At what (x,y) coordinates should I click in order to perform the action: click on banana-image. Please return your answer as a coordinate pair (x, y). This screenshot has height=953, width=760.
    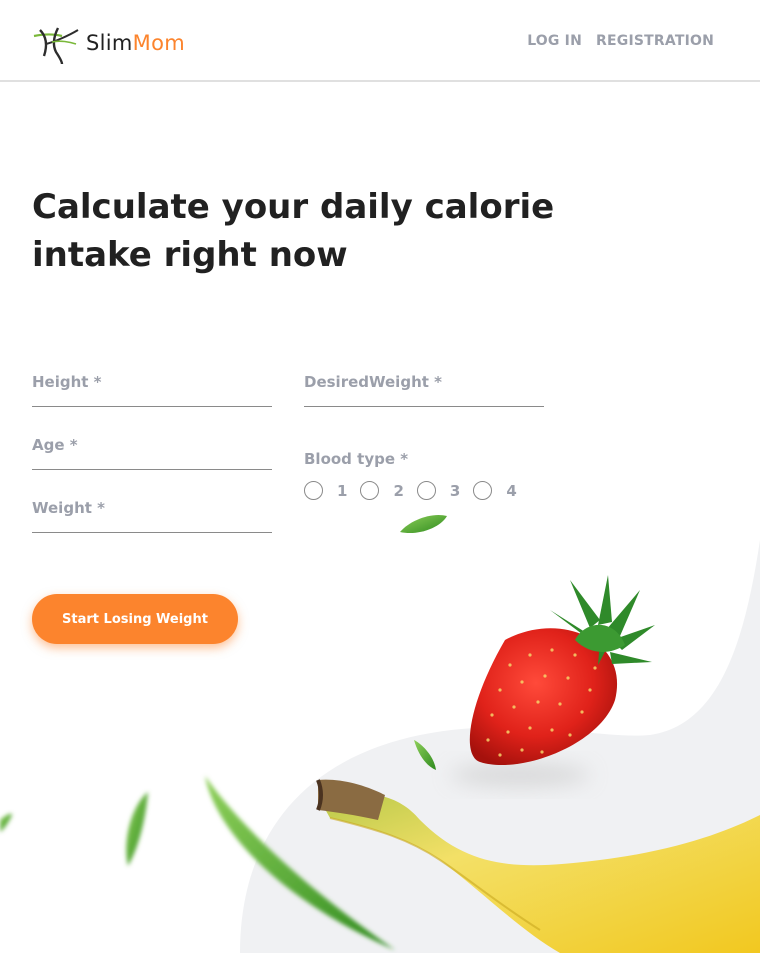
    Looking at the image, I should click on (538, 866).